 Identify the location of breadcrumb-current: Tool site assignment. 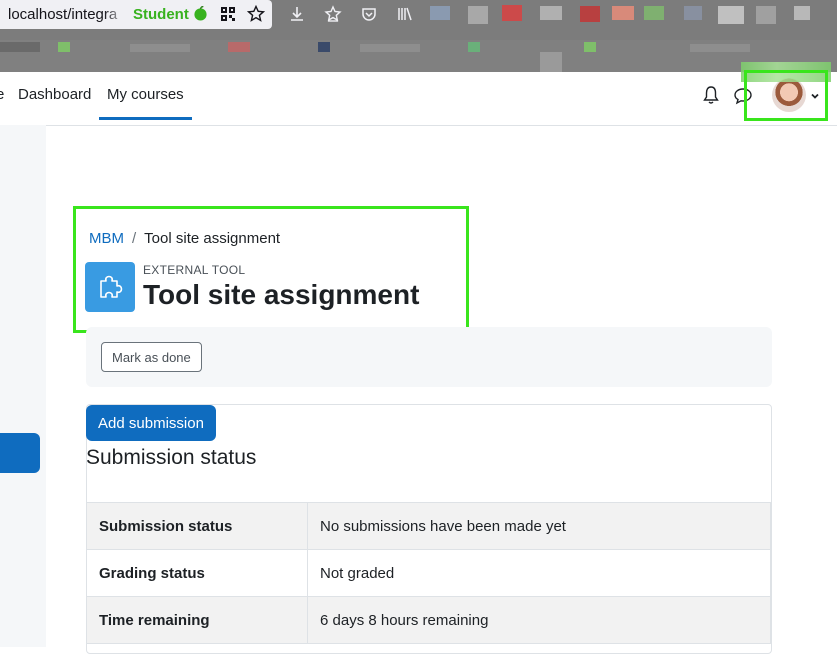
(212, 238).